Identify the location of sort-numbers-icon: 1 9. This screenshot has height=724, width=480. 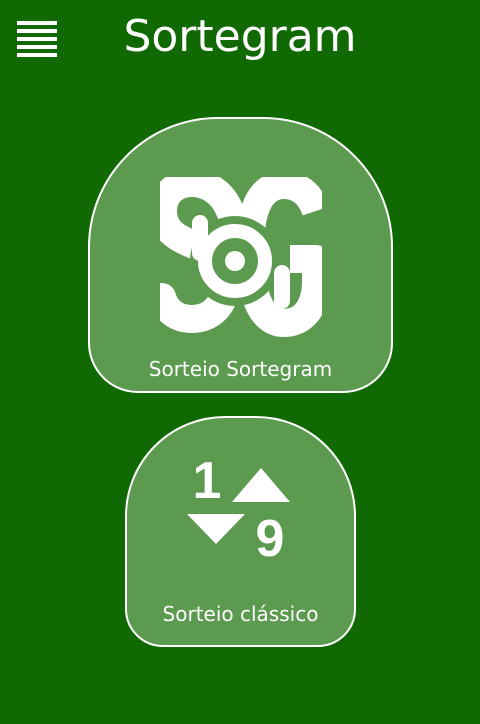
(238, 511).